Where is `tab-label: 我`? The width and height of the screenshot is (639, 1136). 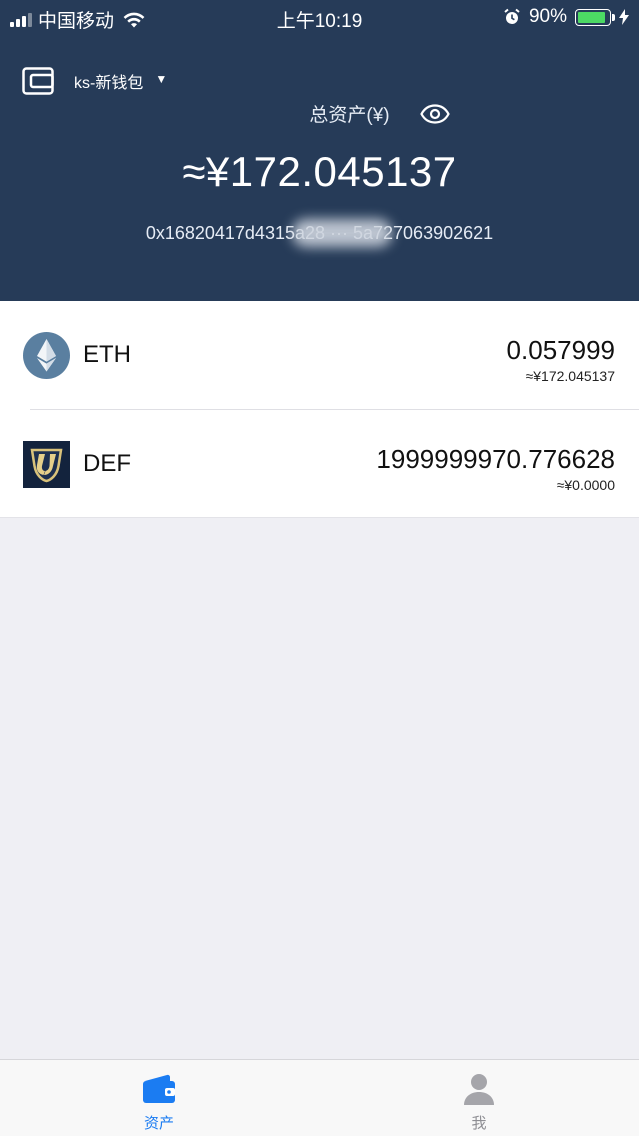
tab-label: 我 is located at coordinates (479, 1123).